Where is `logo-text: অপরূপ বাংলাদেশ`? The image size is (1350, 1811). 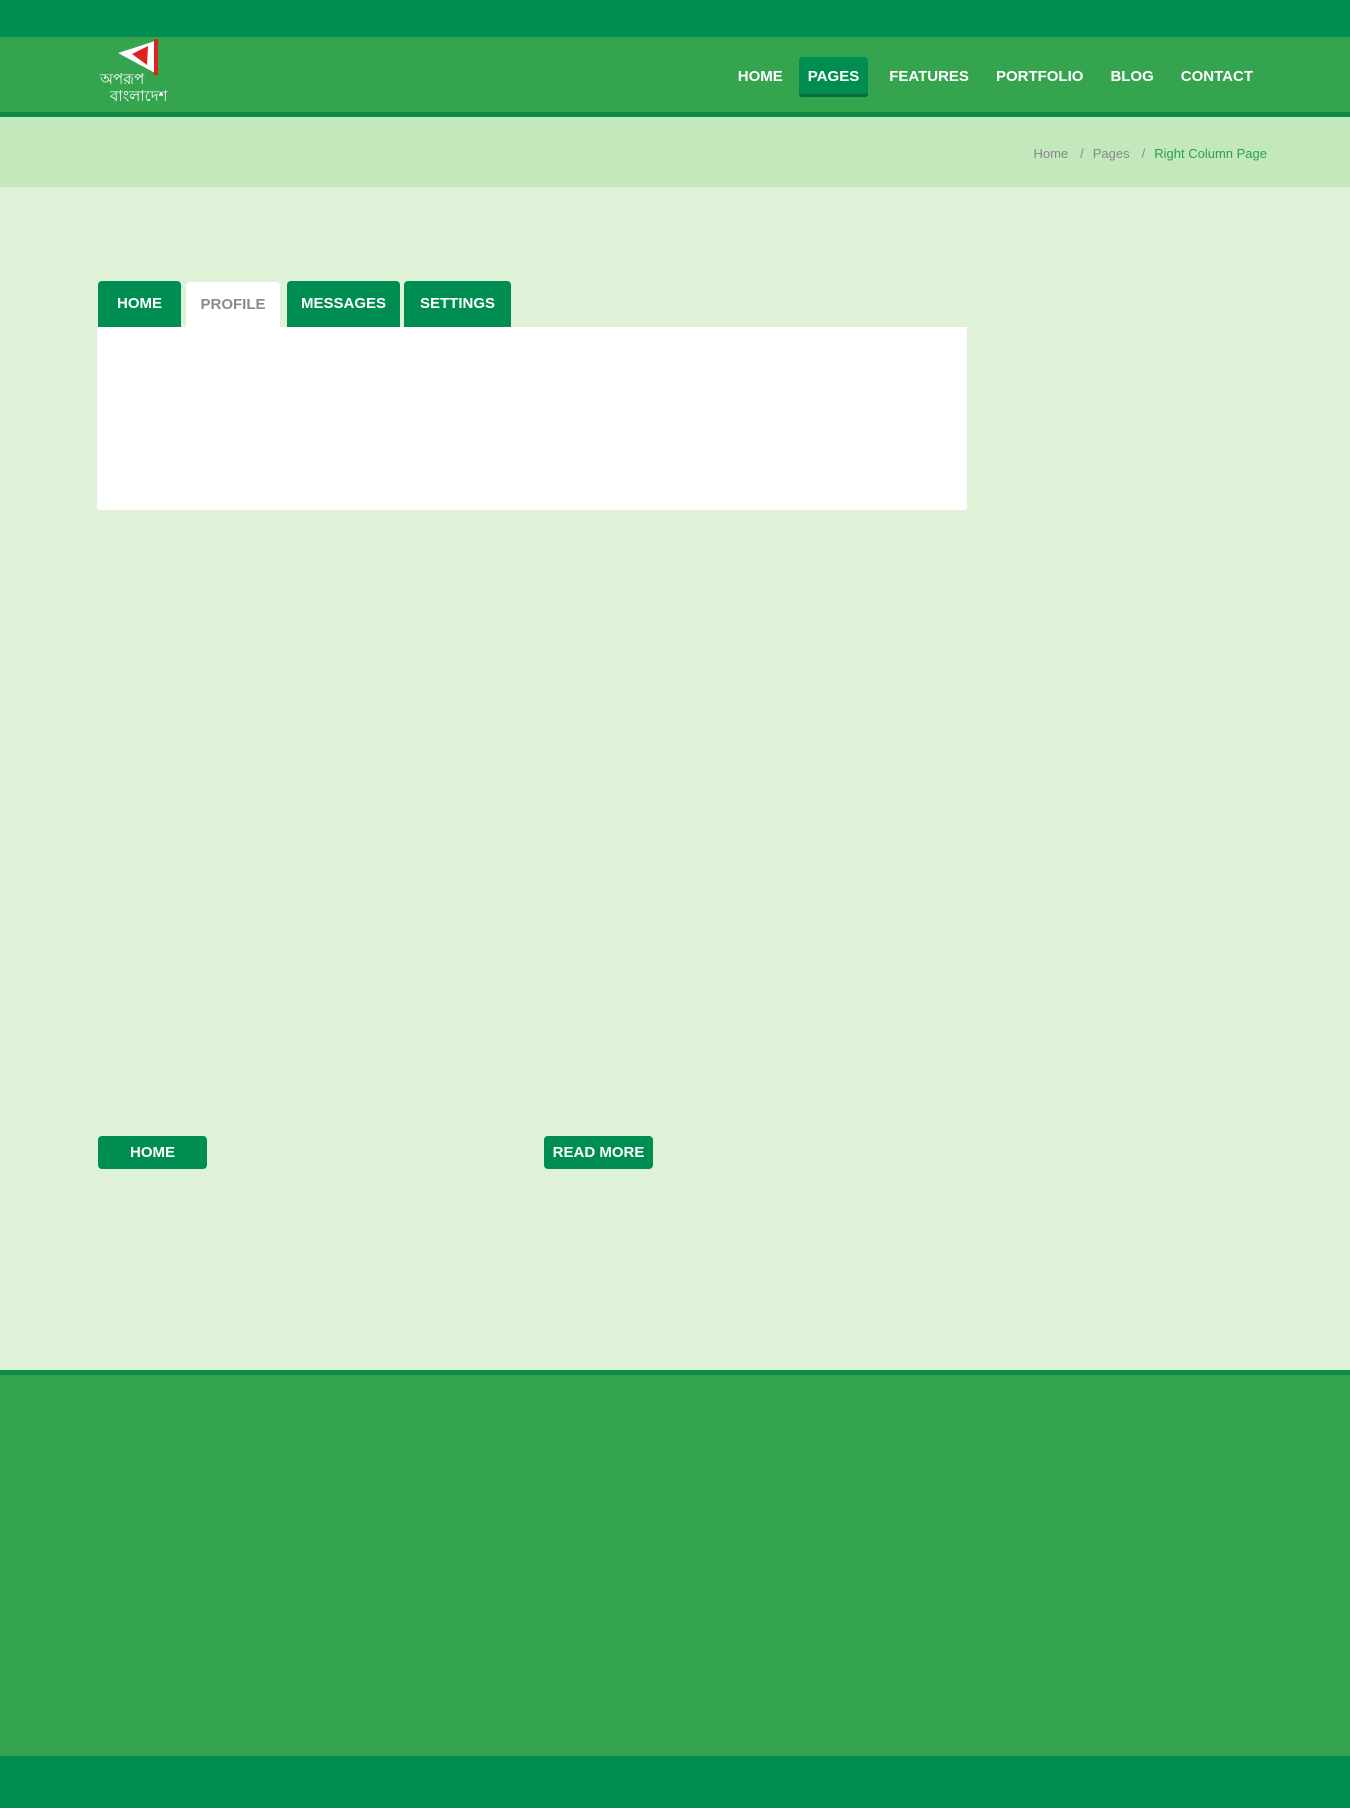 logo-text: অপরূপ বাংলাদেশ is located at coordinates (139, 88).